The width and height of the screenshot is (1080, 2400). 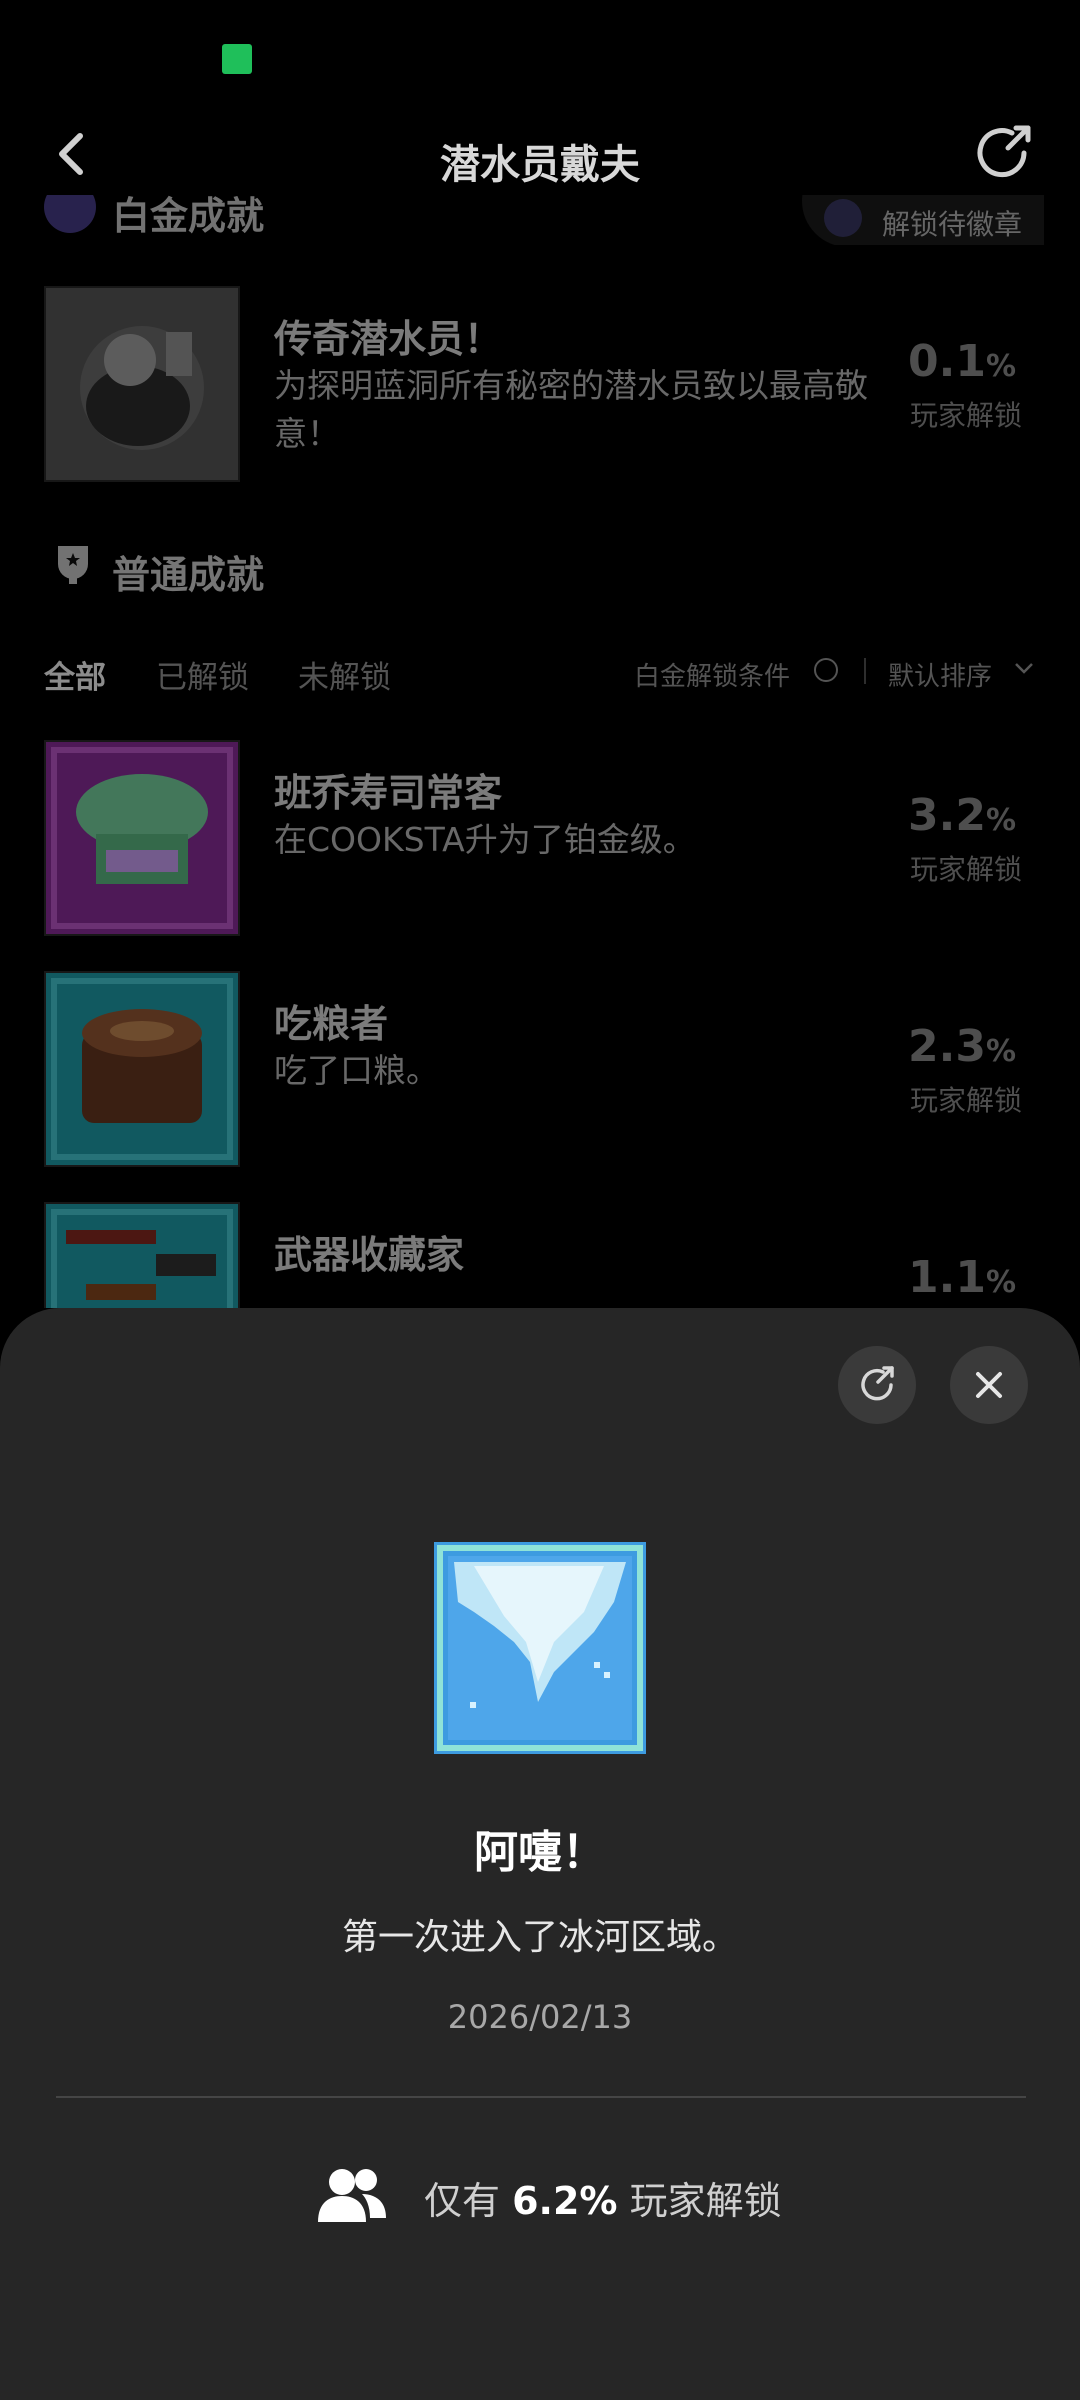 What do you see at coordinates (485, 839) in the screenshot?
I see `achievement-desc: 在COOKSTA升为了铂金级。` at bounding box center [485, 839].